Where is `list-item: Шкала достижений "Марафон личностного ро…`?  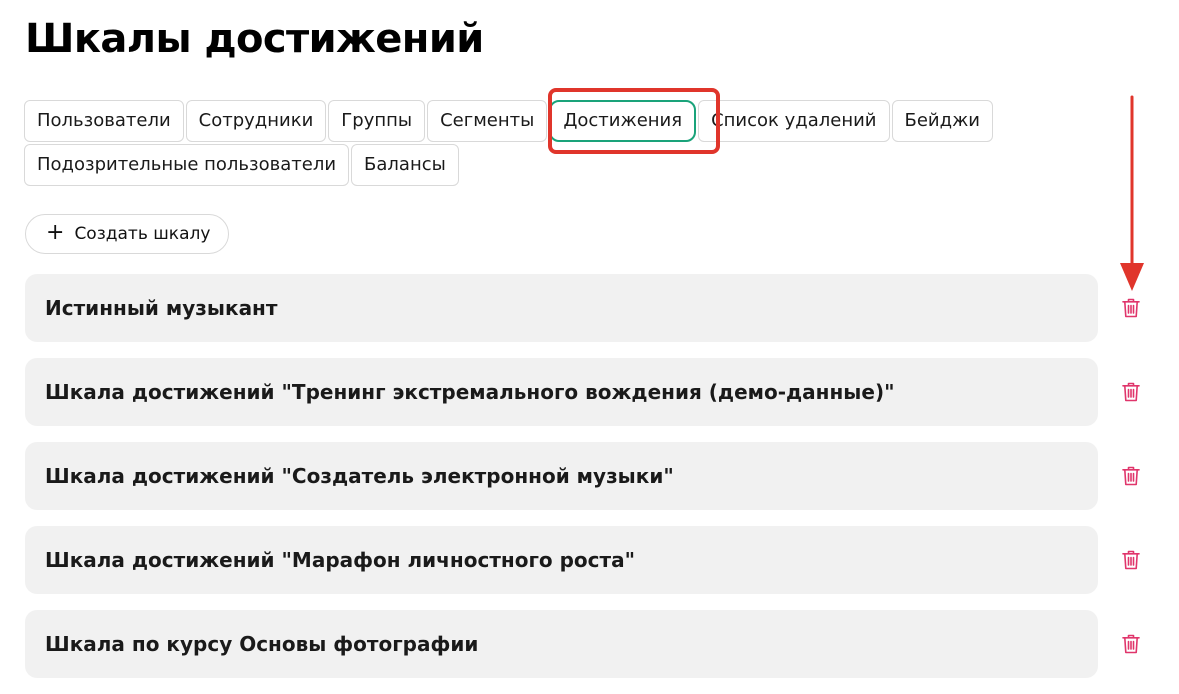 list-item: Шкала достижений "Марафон личностного ро… is located at coordinates (590, 560).